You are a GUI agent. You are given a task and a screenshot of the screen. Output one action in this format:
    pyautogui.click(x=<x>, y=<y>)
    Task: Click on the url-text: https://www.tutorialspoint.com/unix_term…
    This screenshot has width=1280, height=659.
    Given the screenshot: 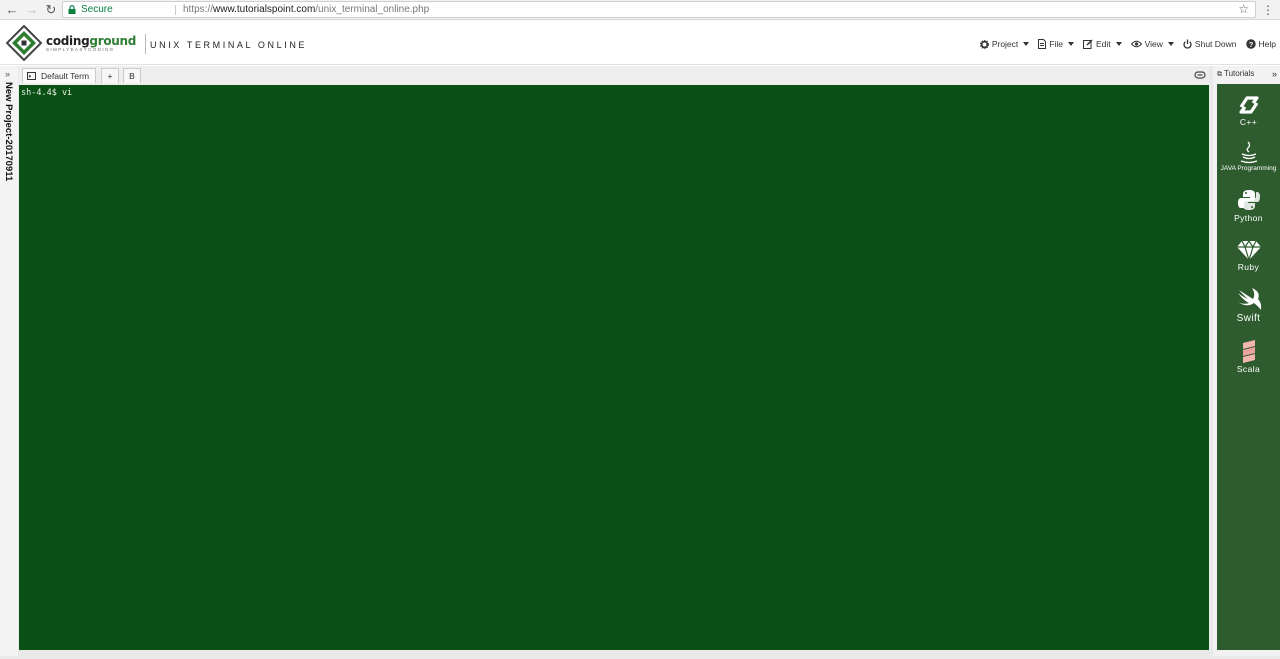 What is the action you would take?
    pyautogui.click(x=306, y=9)
    